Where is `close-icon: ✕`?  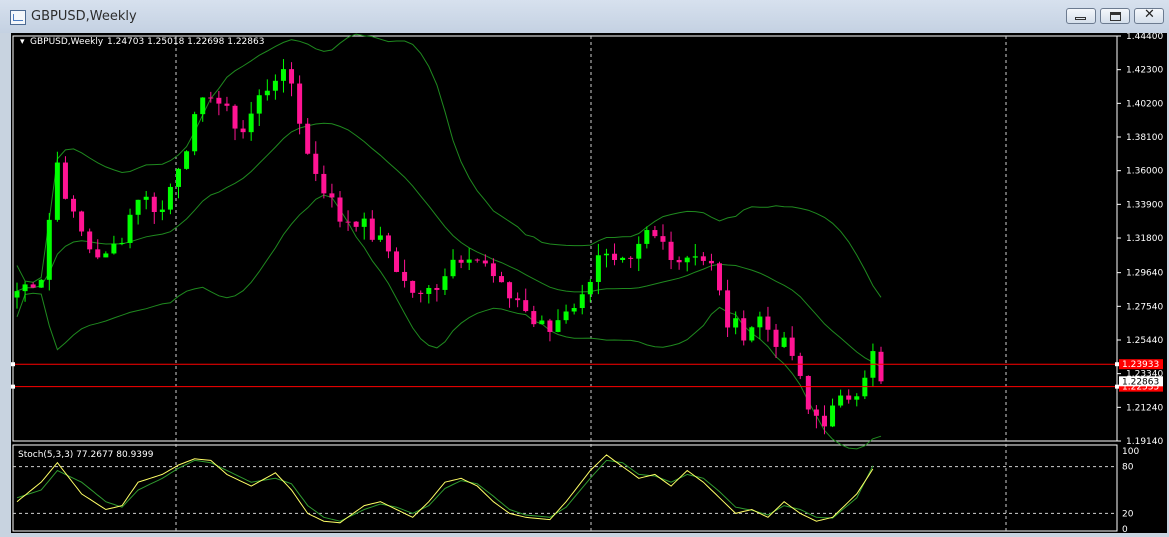
close-icon: ✕ is located at coordinates (1149, 14).